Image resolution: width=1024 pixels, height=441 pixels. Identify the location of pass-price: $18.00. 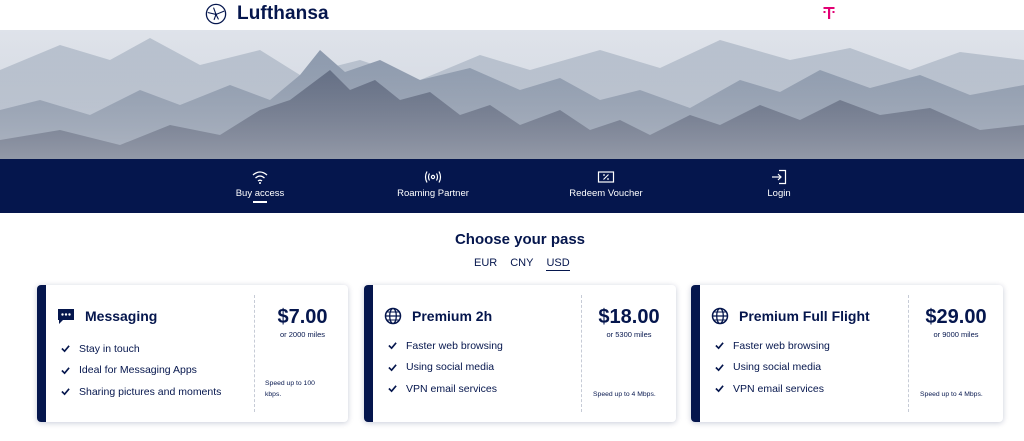
(629, 317).